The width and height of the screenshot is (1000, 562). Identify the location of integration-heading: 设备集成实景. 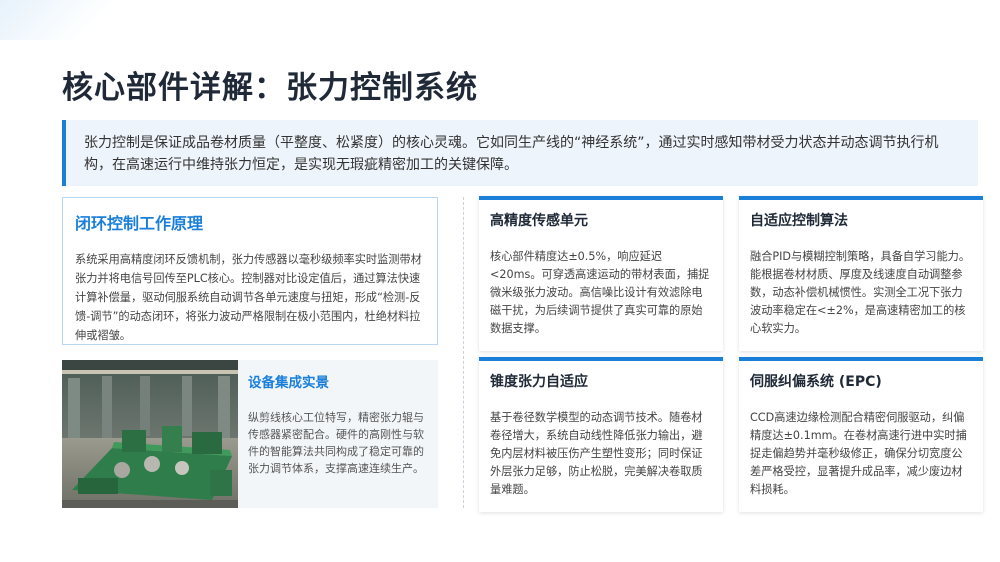
(288, 383).